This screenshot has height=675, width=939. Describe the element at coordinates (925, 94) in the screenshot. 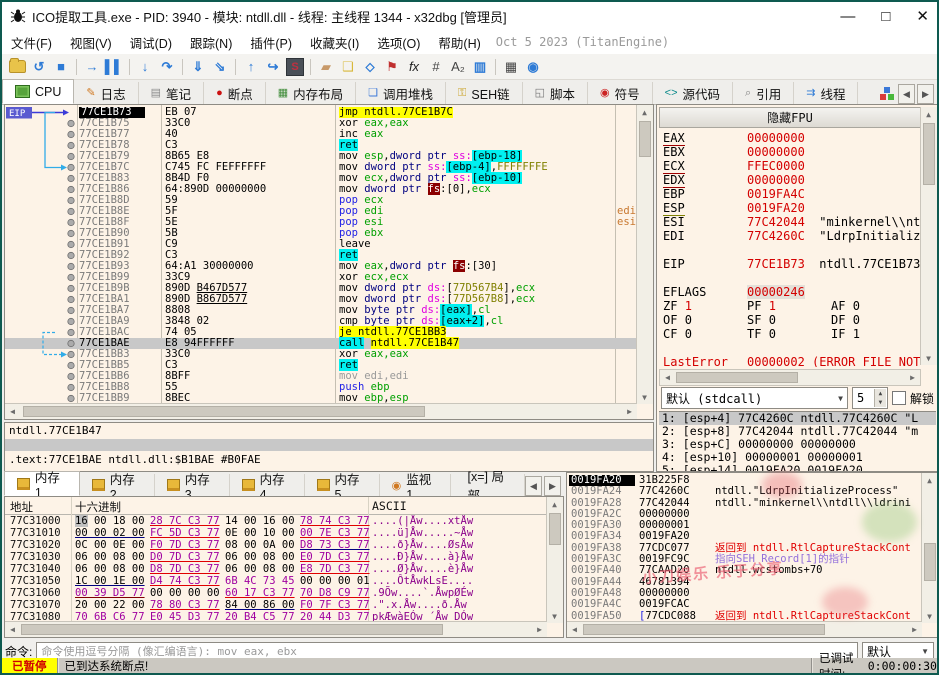

I see `tab-scroll-right: ▶` at that location.